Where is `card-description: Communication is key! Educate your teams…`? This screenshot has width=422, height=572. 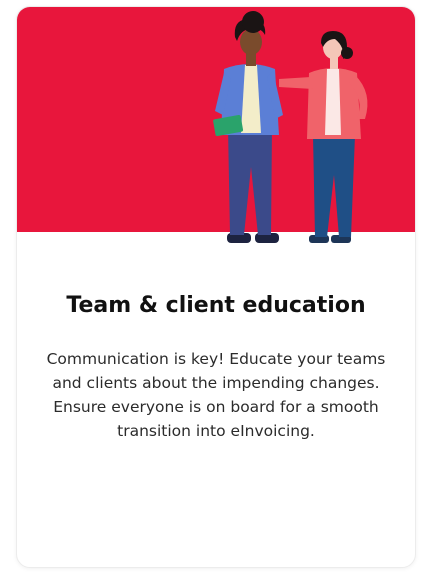 card-description: Communication is key! Educate your teams… is located at coordinates (216, 395).